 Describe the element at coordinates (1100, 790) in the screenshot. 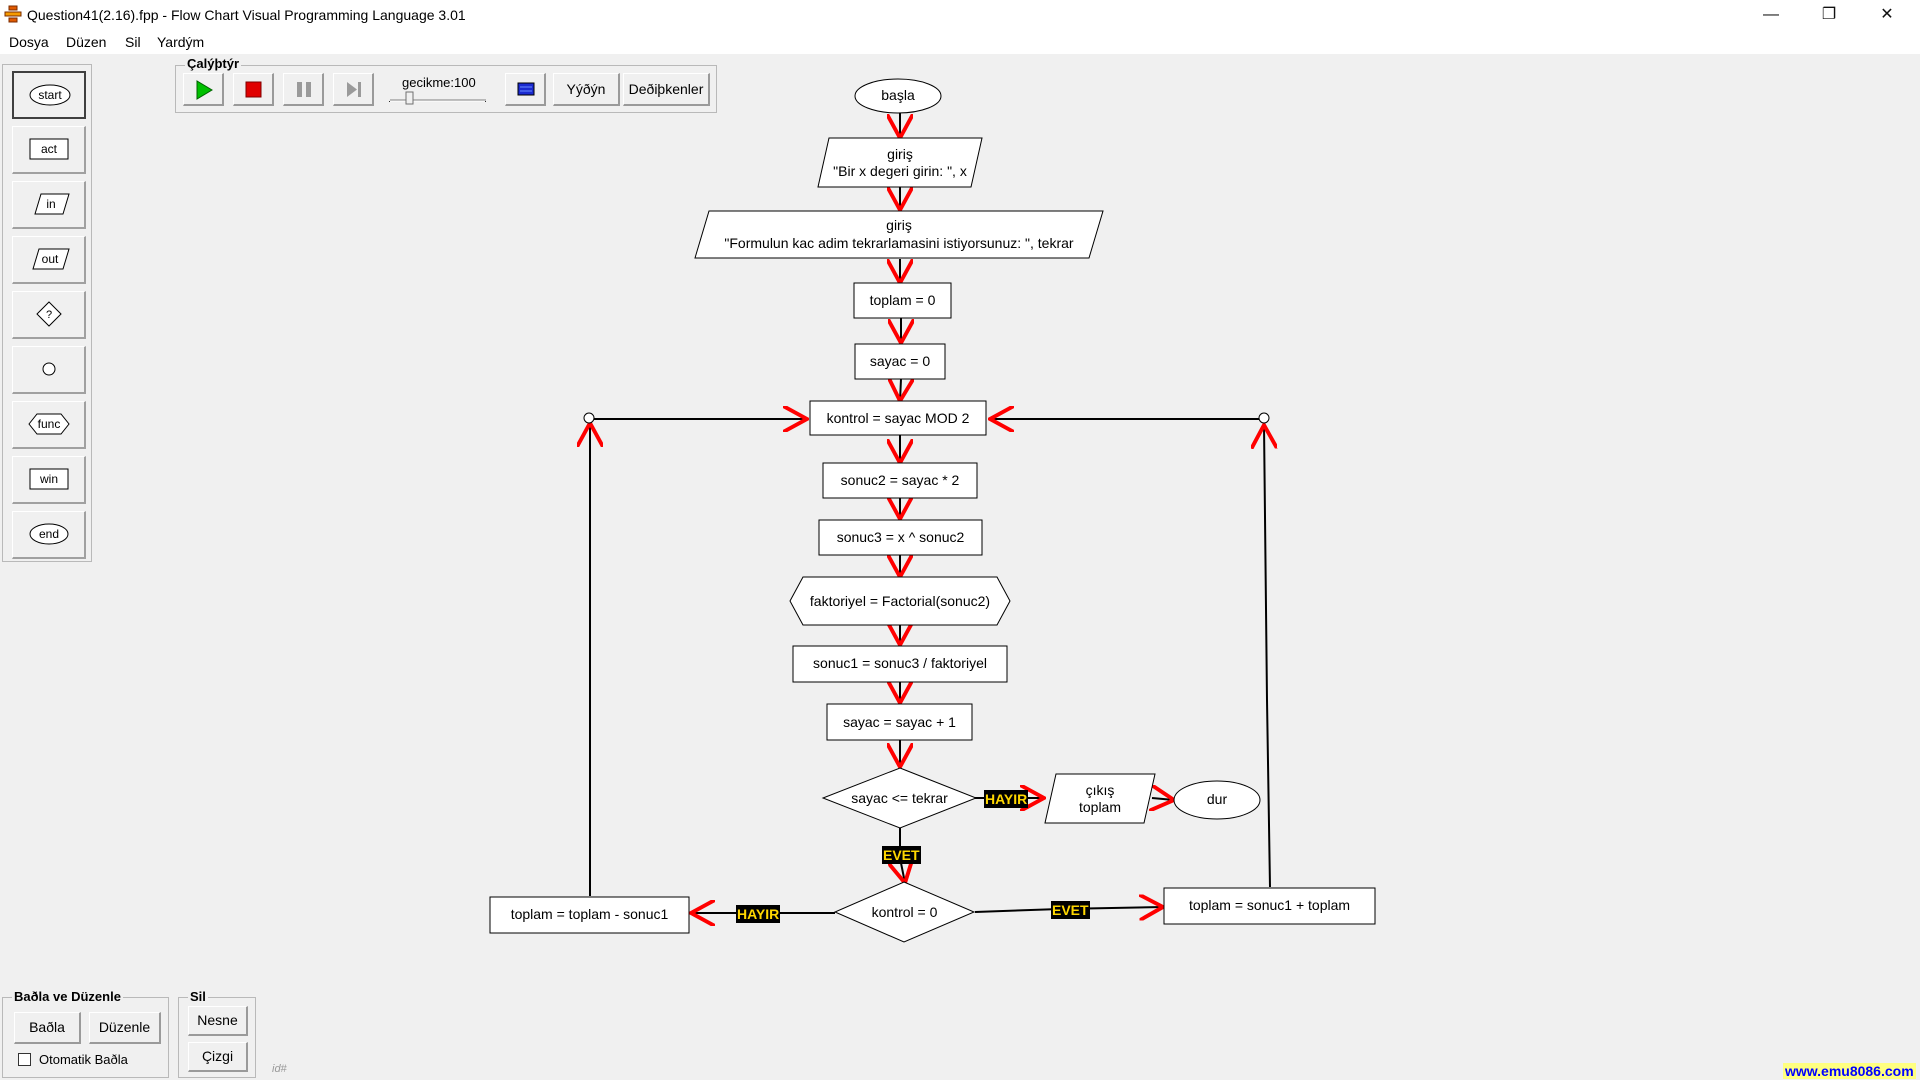

I see `output-node-title: çıkış` at that location.